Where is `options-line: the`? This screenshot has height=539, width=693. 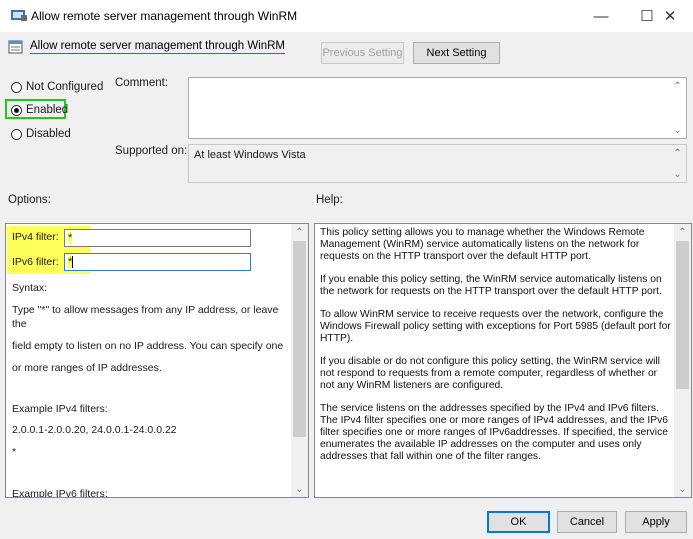
options-line: the is located at coordinates (19, 324).